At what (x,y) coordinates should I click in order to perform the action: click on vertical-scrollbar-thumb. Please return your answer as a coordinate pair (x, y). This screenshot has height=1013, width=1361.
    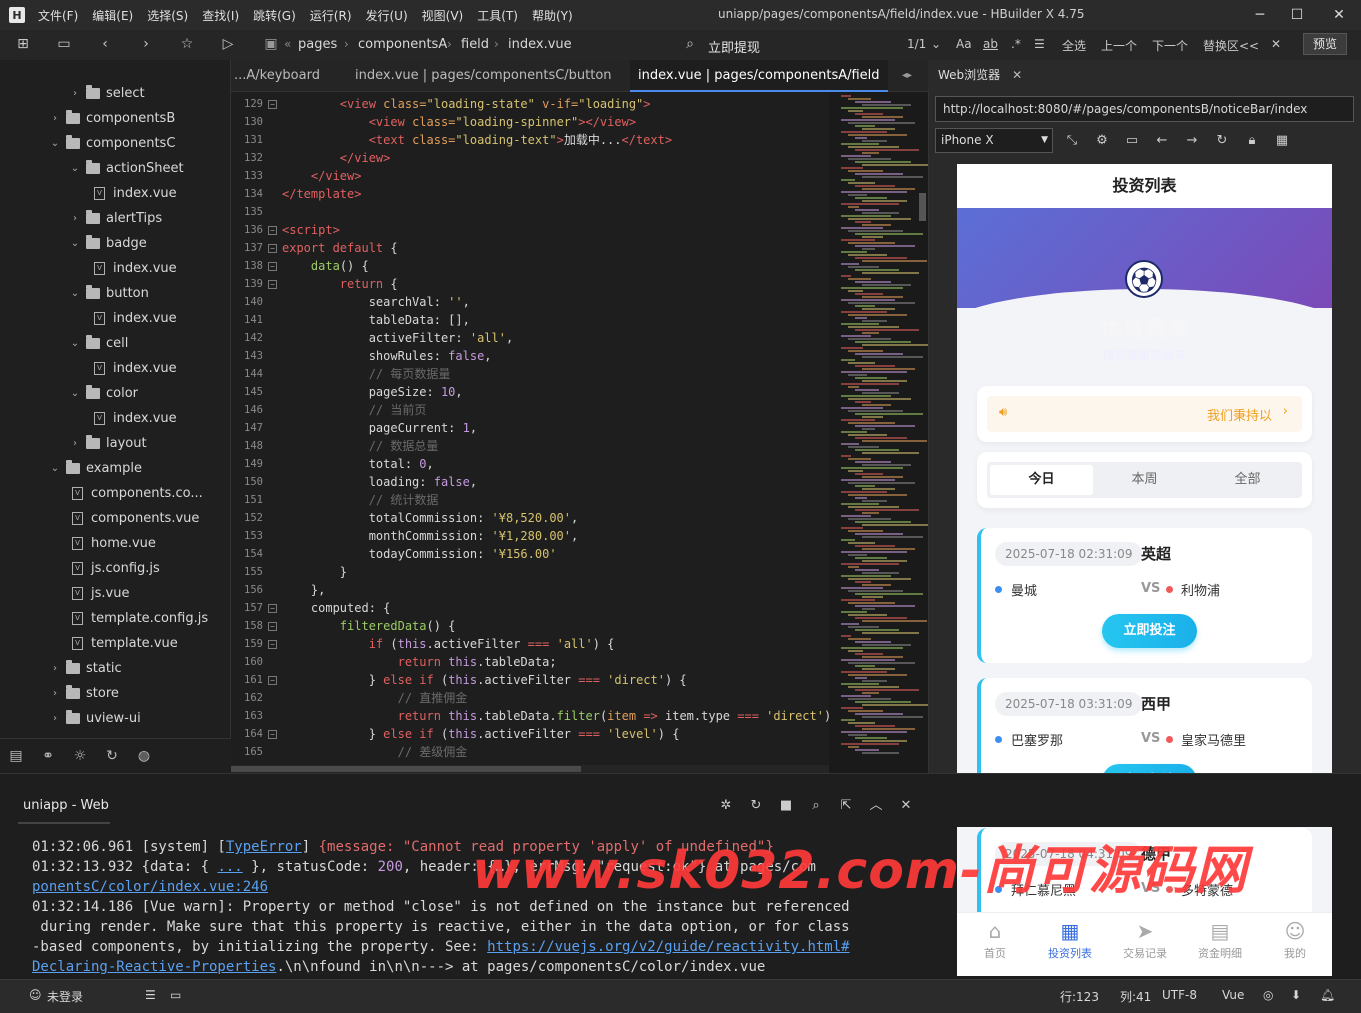
    Looking at the image, I should click on (922, 207).